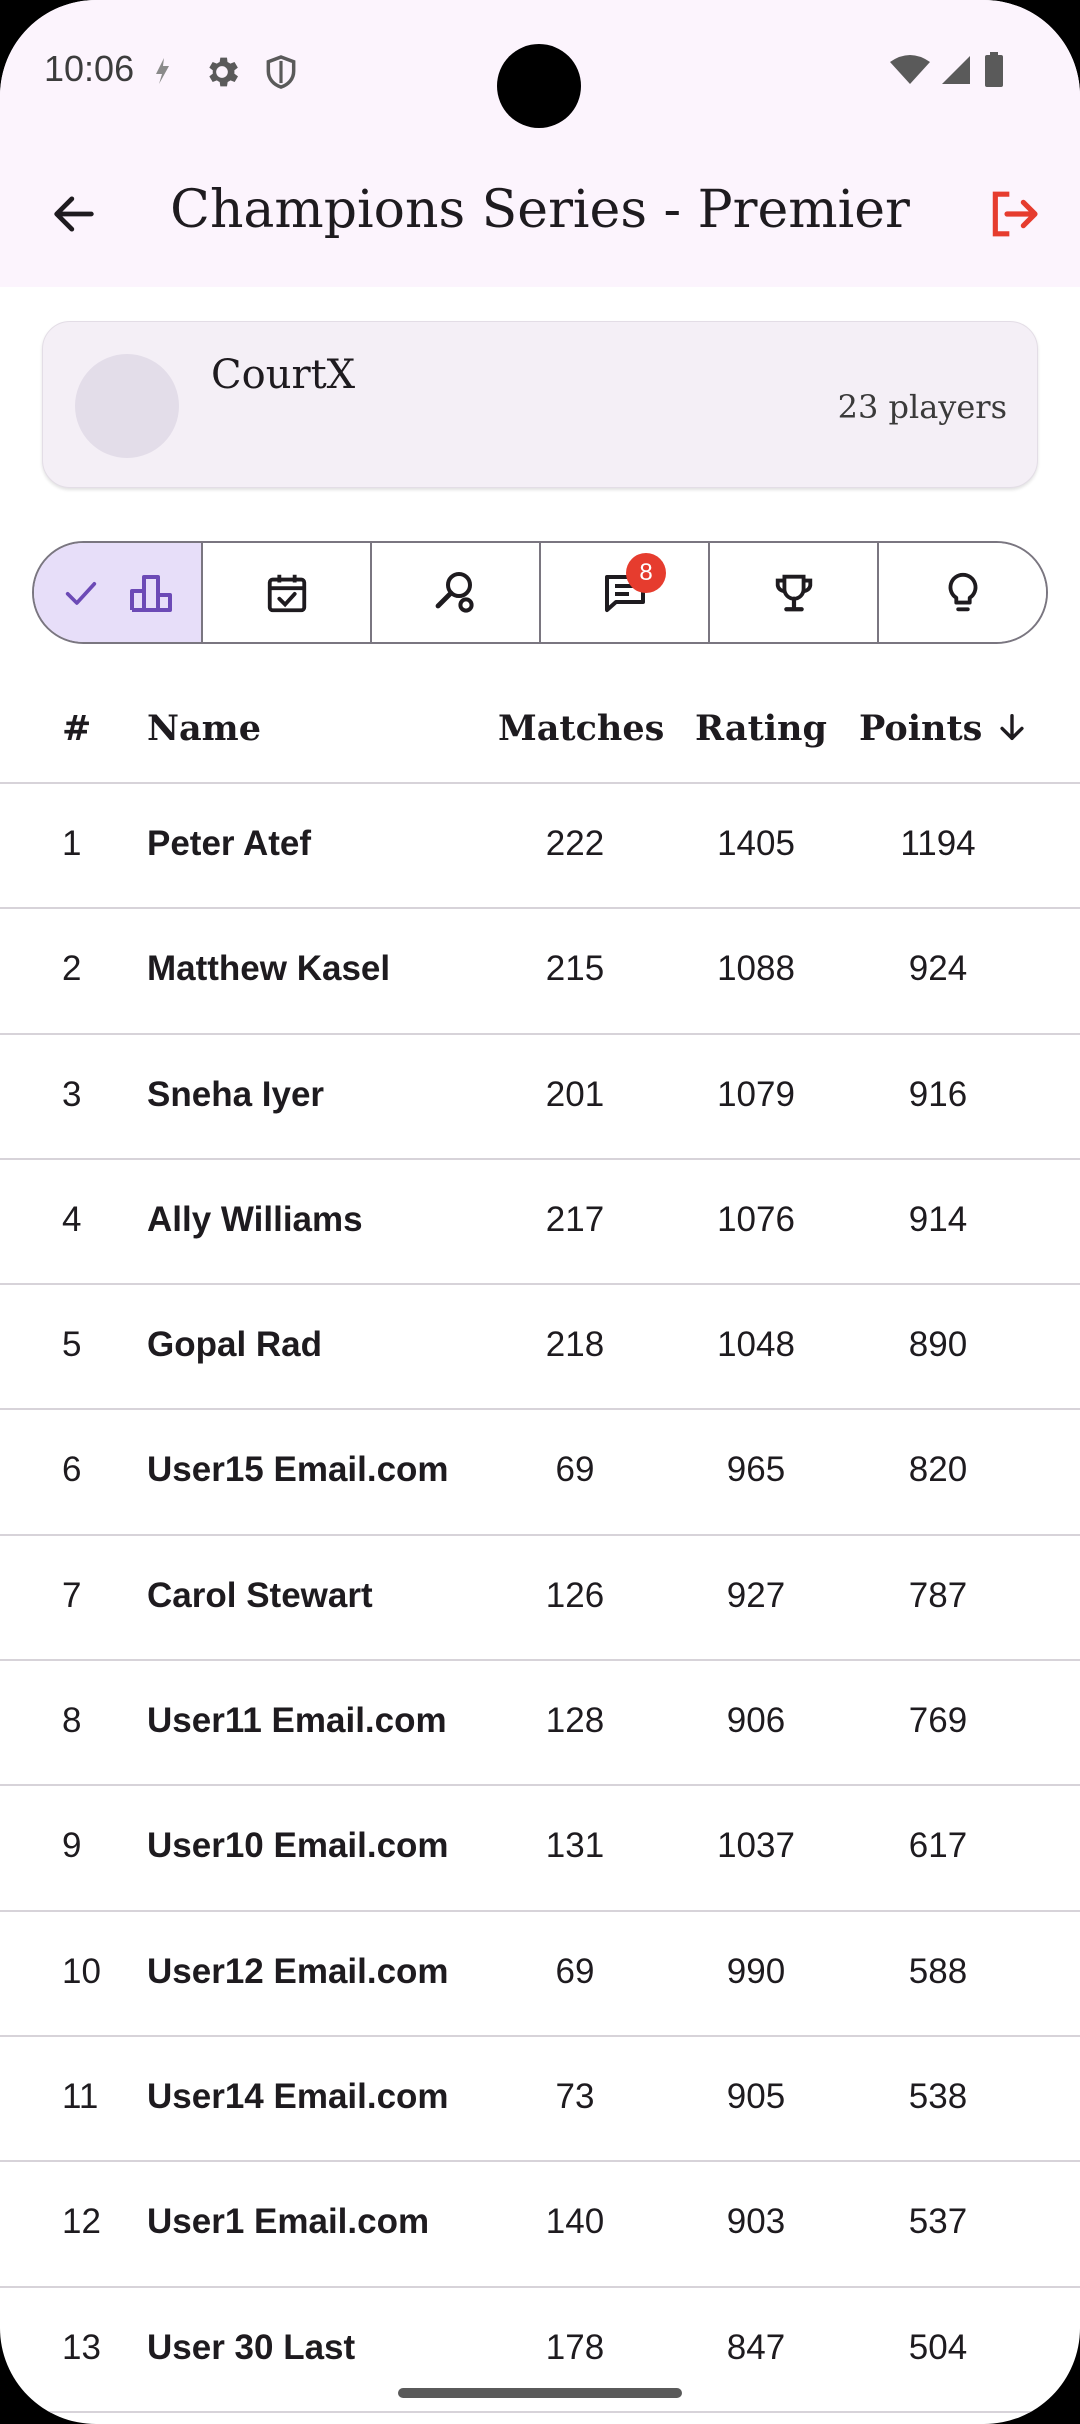 This screenshot has width=1080, height=2424. Describe the element at coordinates (72, 969) in the screenshot. I see `rank-cell: 2` at that location.